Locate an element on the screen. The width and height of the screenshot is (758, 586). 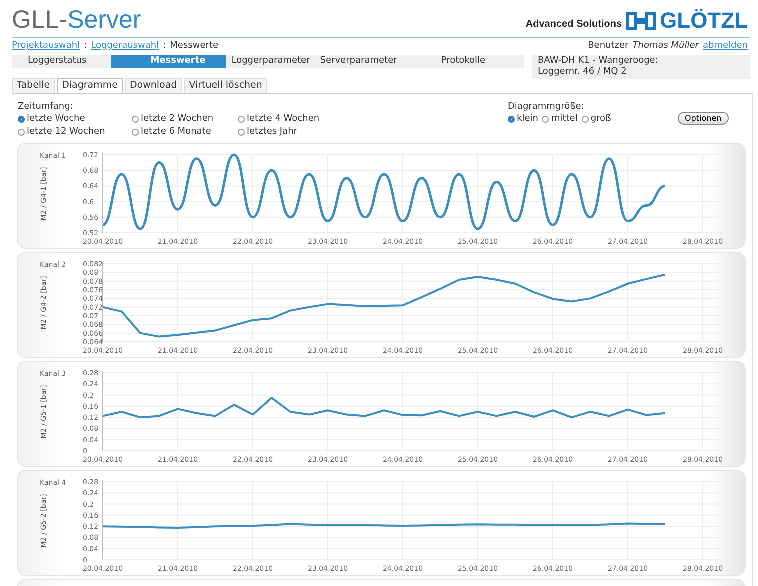
sub-tab: Diagramme is located at coordinates (90, 85).